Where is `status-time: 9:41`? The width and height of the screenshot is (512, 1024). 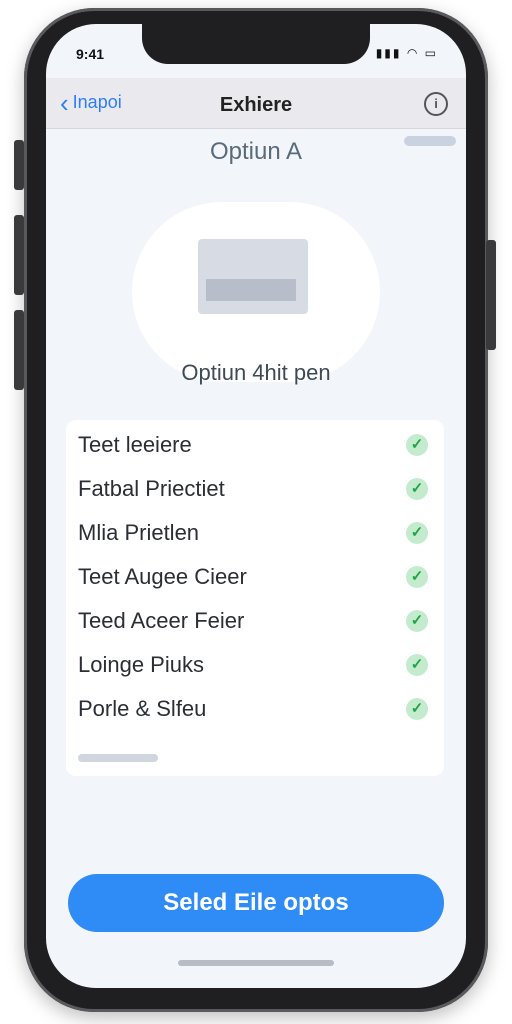 status-time: 9:41 is located at coordinates (90, 54).